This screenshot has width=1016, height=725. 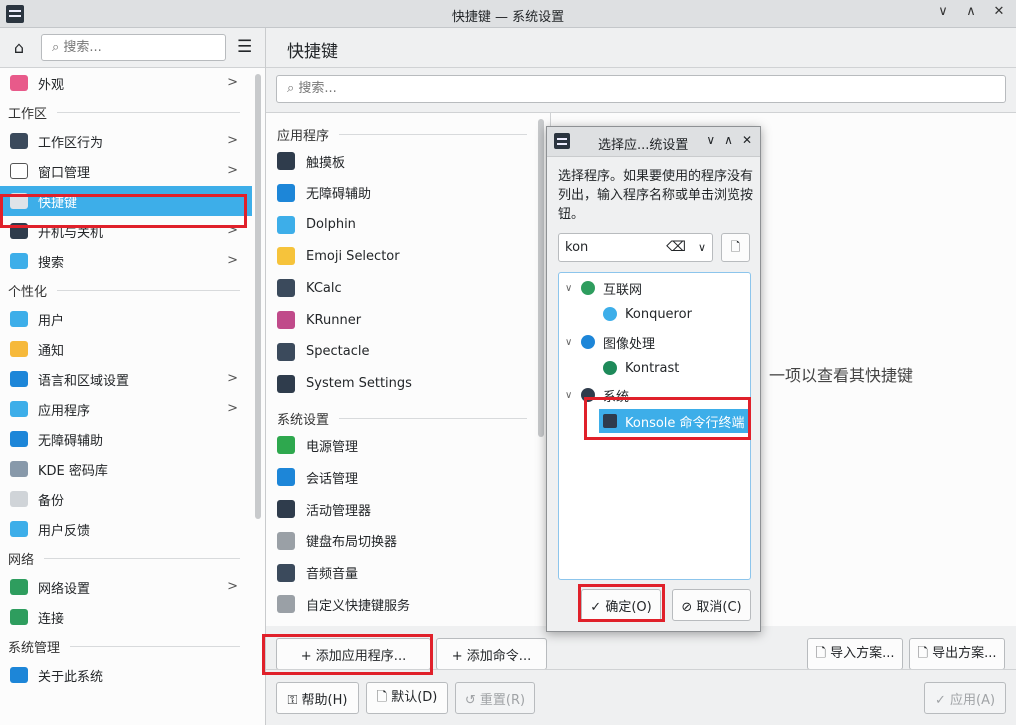 What do you see at coordinates (603, 288) in the screenshot?
I see `tree-category: ∨ 互联网` at bounding box center [603, 288].